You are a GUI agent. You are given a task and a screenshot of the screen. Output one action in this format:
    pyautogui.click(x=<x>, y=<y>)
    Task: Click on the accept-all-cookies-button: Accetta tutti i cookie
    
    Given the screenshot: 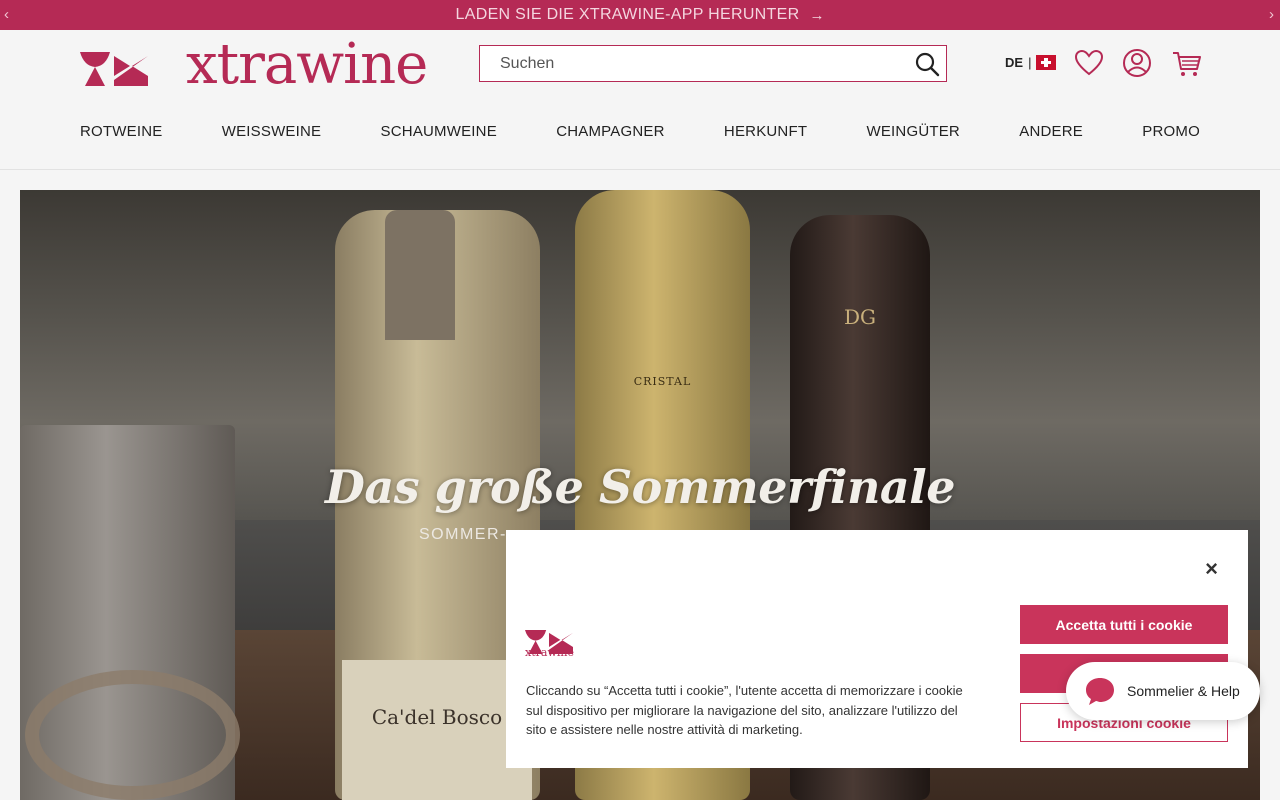 What is the action you would take?
    pyautogui.click(x=1124, y=624)
    